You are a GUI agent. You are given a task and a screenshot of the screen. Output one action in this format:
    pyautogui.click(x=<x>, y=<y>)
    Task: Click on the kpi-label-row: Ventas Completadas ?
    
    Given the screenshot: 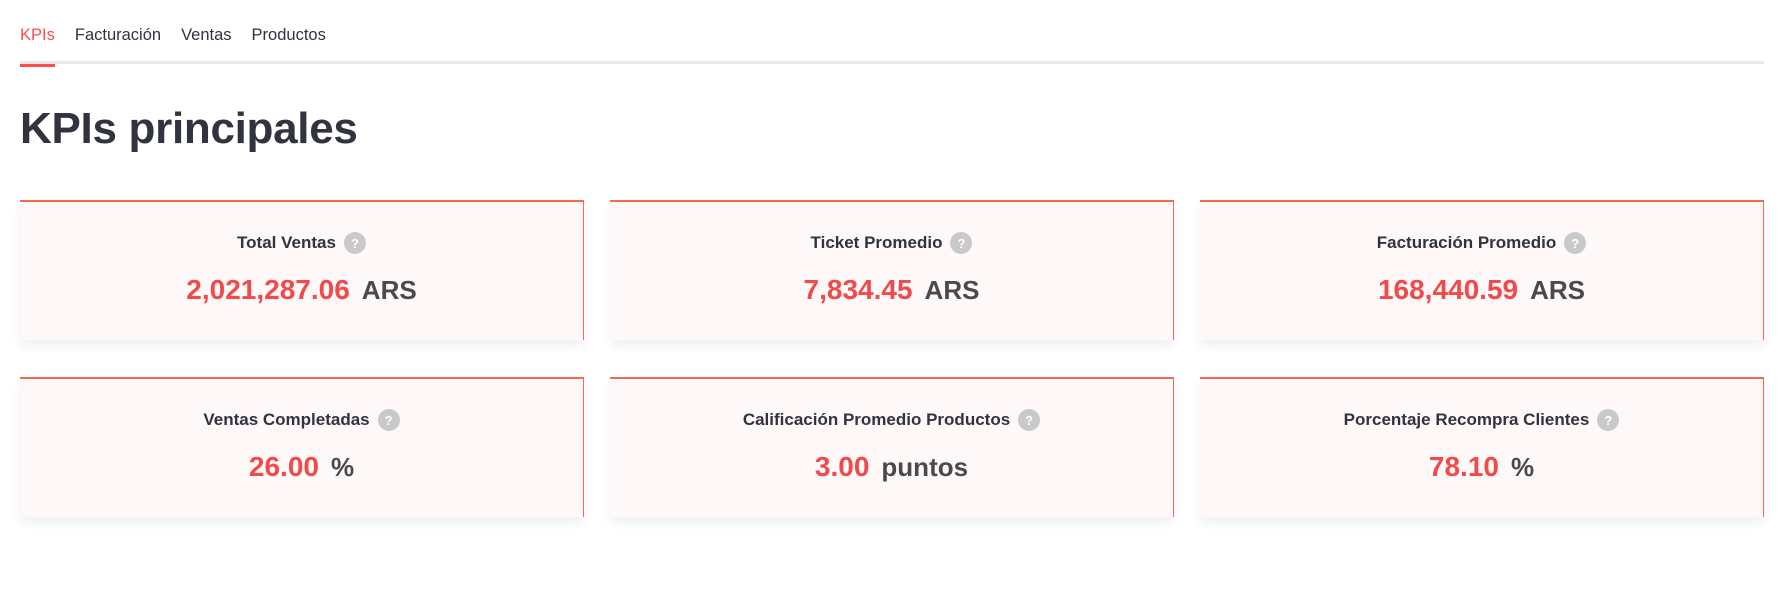 What is the action you would take?
    pyautogui.click(x=301, y=420)
    